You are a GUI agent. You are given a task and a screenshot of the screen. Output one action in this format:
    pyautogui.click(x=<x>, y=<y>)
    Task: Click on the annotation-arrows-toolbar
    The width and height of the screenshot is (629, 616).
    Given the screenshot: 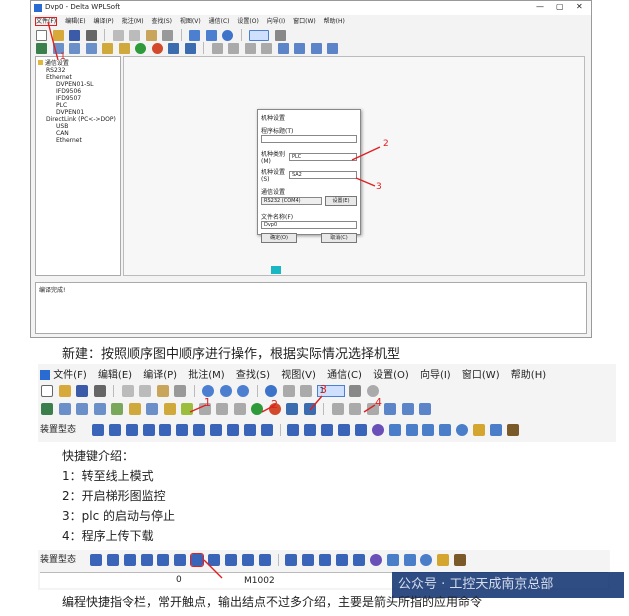 What is the action you would take?
    pyautogui.click(x=282, y=404)
    